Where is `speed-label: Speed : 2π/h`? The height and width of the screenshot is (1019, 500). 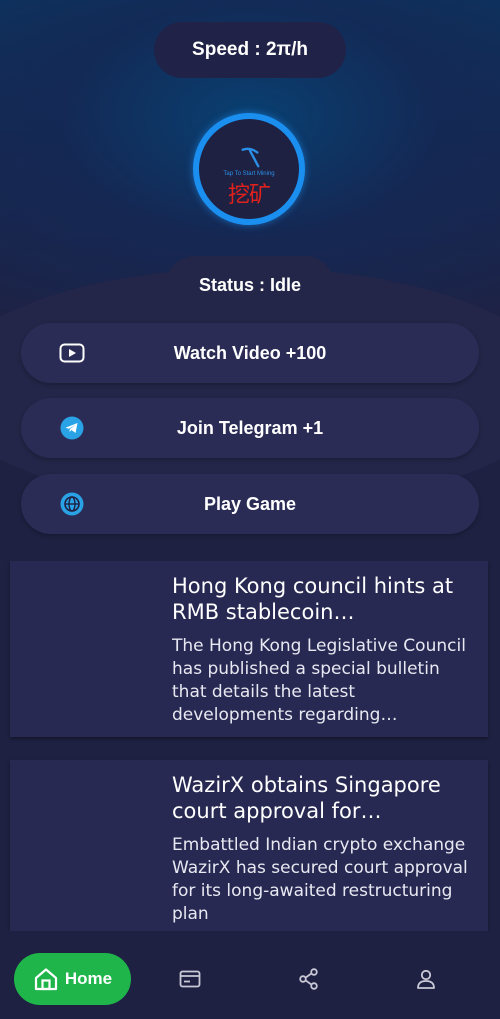
speed-label: Speed : 2π/h is located at coordinates (250, 49).